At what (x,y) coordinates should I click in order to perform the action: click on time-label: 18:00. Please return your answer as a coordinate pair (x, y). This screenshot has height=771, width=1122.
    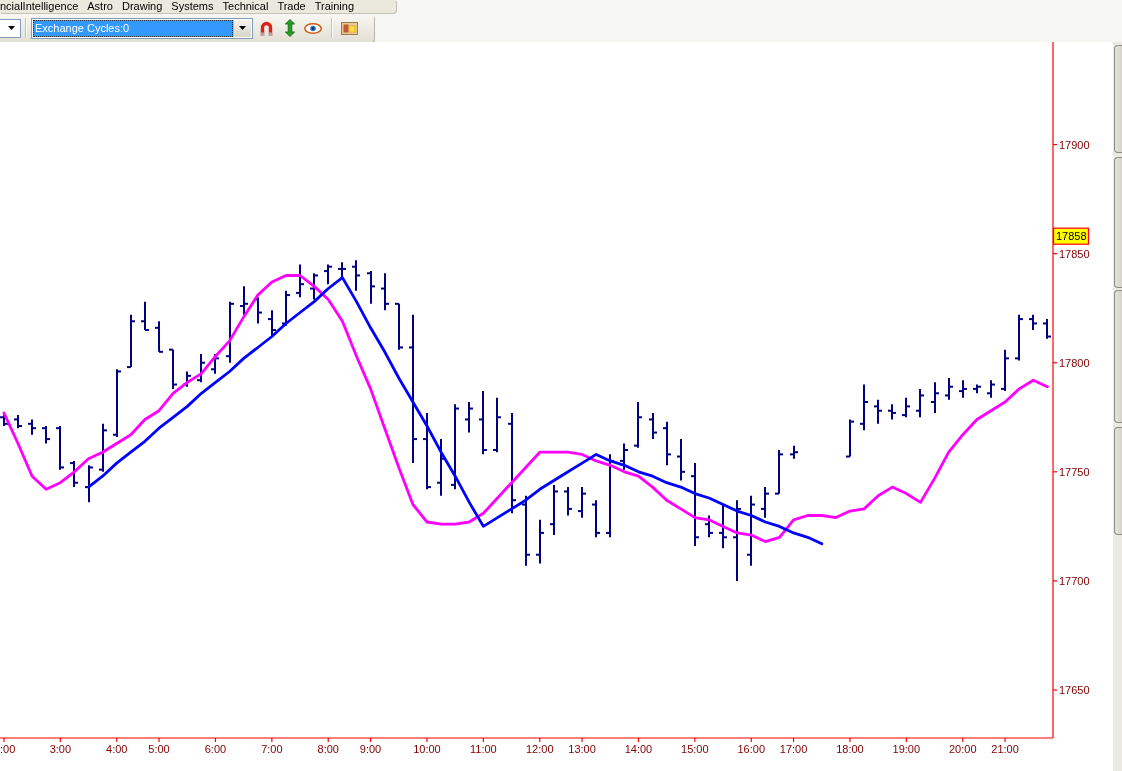
    Looking at the image, I should click on (850, 749).